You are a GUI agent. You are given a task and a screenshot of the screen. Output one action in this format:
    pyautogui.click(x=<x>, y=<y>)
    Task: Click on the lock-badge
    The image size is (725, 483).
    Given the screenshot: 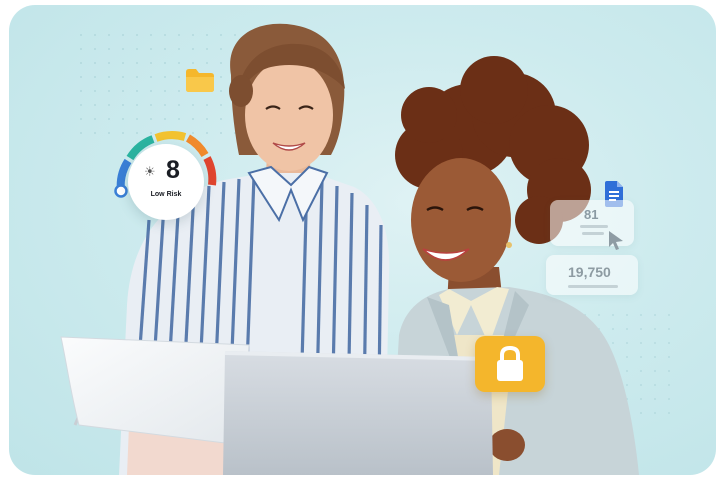 What is the action you would take?
    pyautogui.click(x=510, y=364)
    